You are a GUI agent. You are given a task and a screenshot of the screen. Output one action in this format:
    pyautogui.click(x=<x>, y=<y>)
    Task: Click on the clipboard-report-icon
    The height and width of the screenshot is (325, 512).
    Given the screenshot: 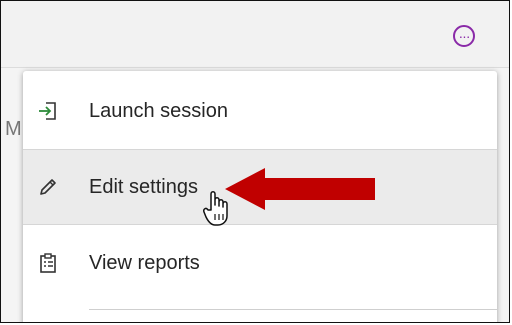 What is the action you would take?
    pyautogui.click(x=48, y=263)
    